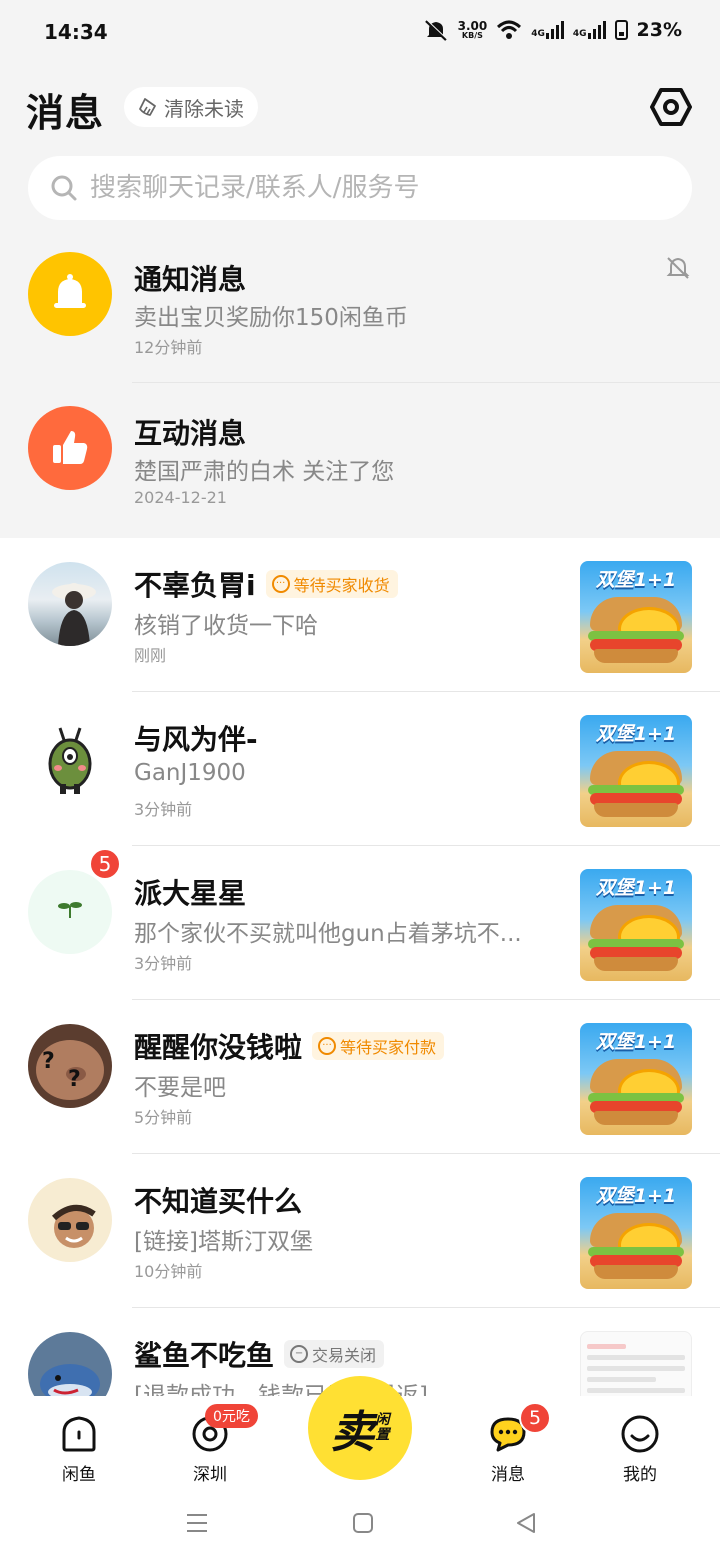 This screenshot has width=720, height=1560. I want to click on chat-name-line: 与风为伴-, so click(196, 738).